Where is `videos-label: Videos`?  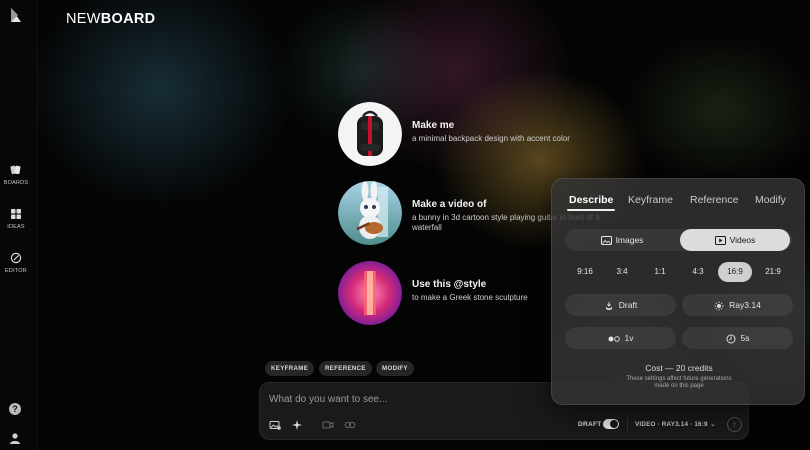 videos-label: Videos is located at coordinates (742, 240).